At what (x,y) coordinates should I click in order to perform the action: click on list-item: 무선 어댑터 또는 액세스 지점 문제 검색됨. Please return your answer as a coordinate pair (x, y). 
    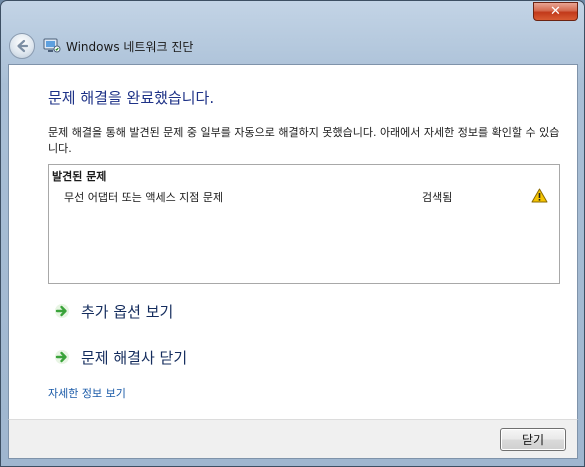
    Looking at the image, I should click on (304, 196).